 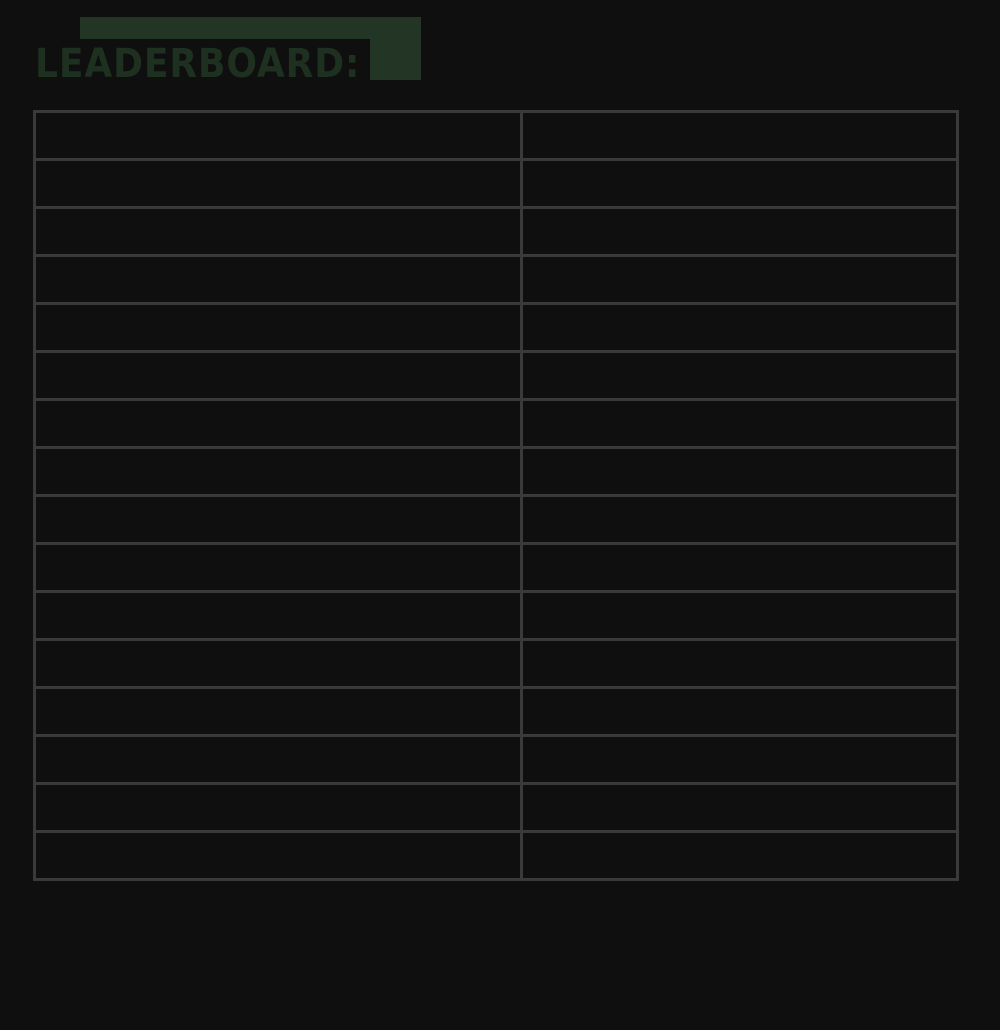 What do you see at coordinates (198, 64) in the screenshot?
I see `page-title: LEADERBOARD:` at bounding box center [198, 64].